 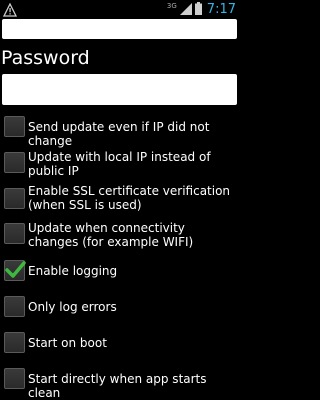 I want to click on option-enable-logging: Enable logging, so click(x=120, y=270).